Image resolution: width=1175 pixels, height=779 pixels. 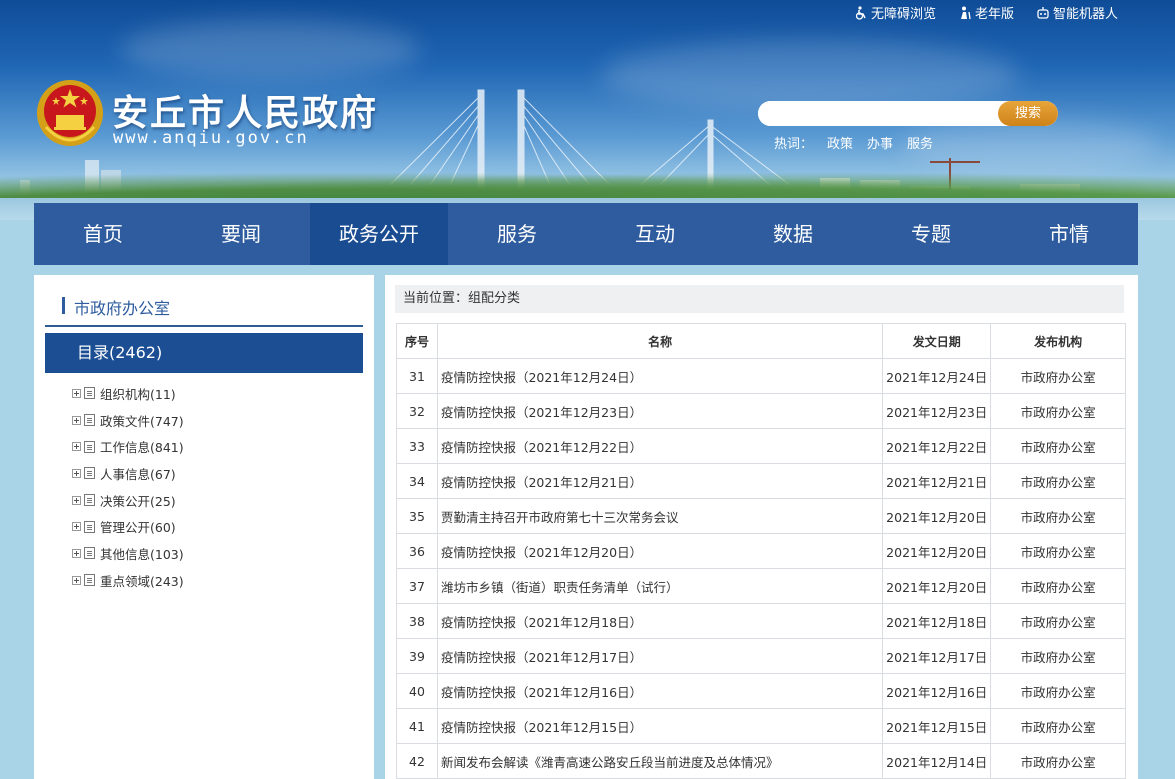 I want to click on main-nav: 首页 要闻 政务公开 服务 互动 数据 专题 市情, so click(x=586, y=234).